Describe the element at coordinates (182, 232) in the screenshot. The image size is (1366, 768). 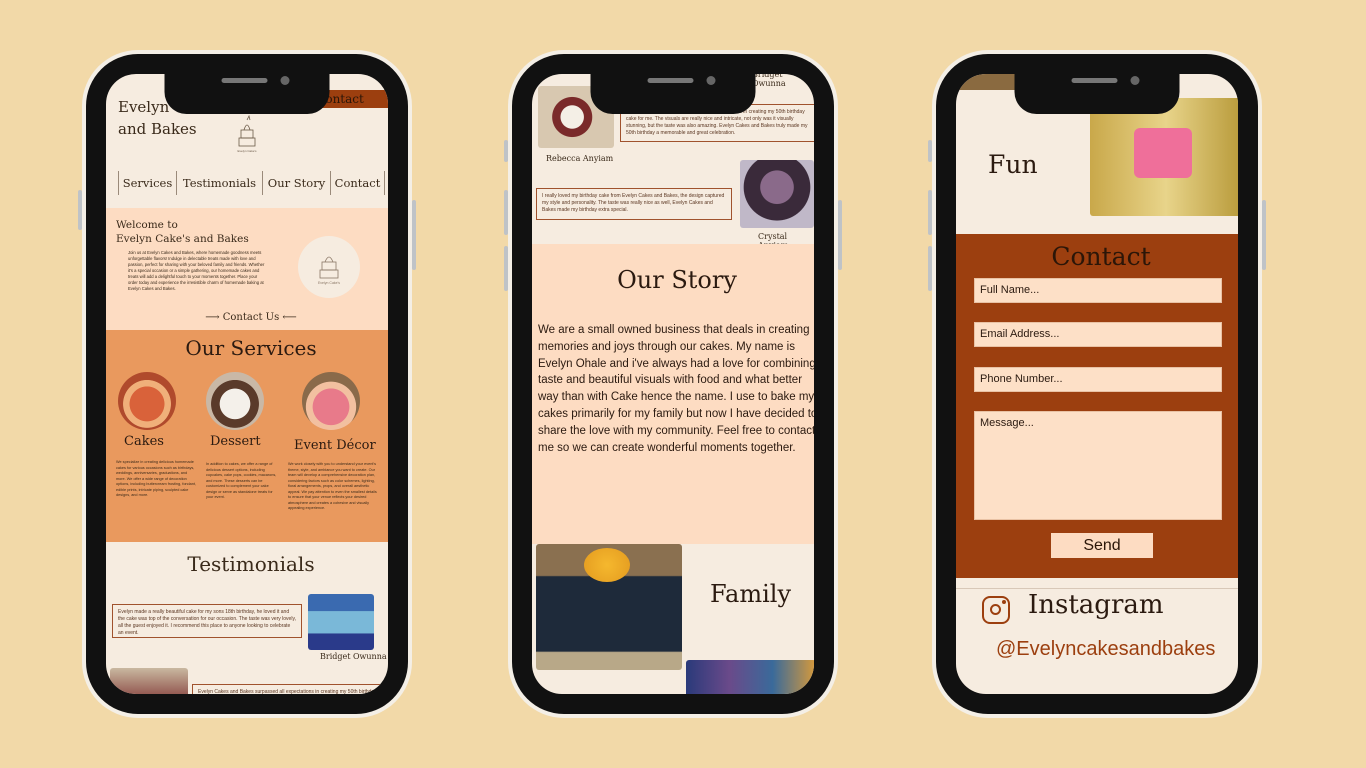
I see `welcome-title: Welcome to Evelyn Cake's and Bakes` at that location.